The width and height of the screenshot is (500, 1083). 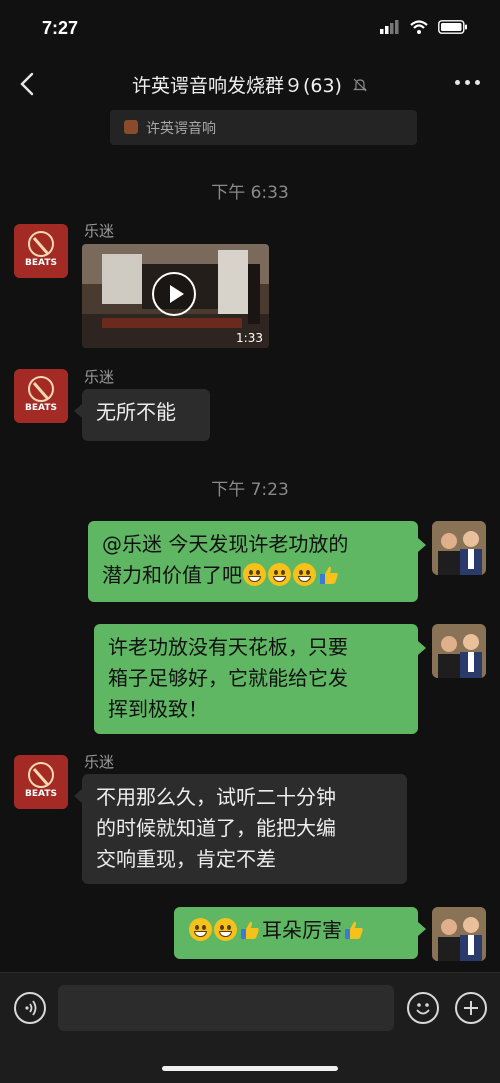 I want to click on message-bubble: 无所不能, so click(x=146, y=415).